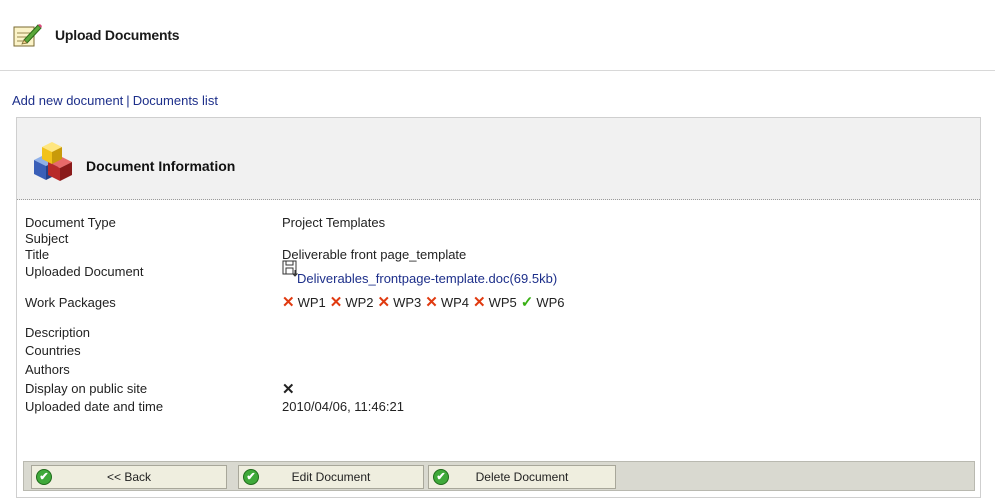  Describe the element at coordinates (70, 222) in the screenshot. I see `field-label: Document Type` at that location.